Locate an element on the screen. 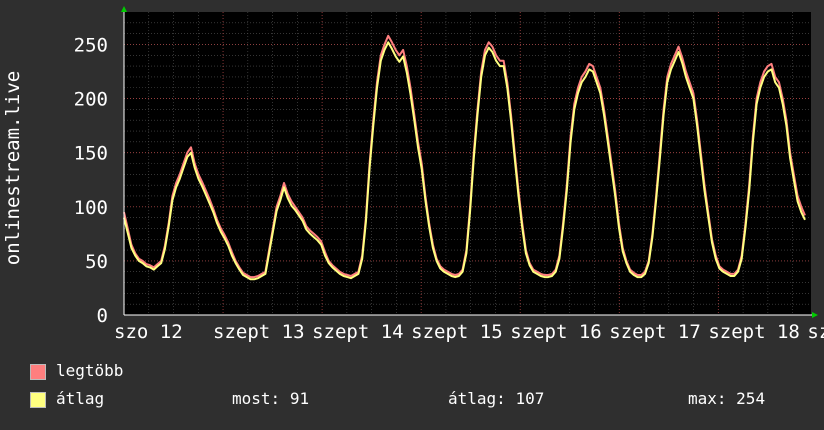  stat-max-label: max: is located at coordinates (707, 398).